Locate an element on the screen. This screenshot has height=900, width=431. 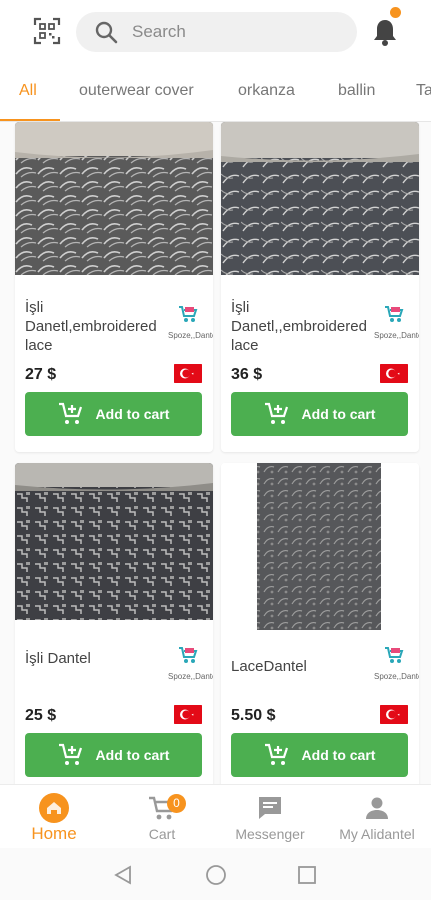
scan-qr-button is located at coordinates (47, 31).